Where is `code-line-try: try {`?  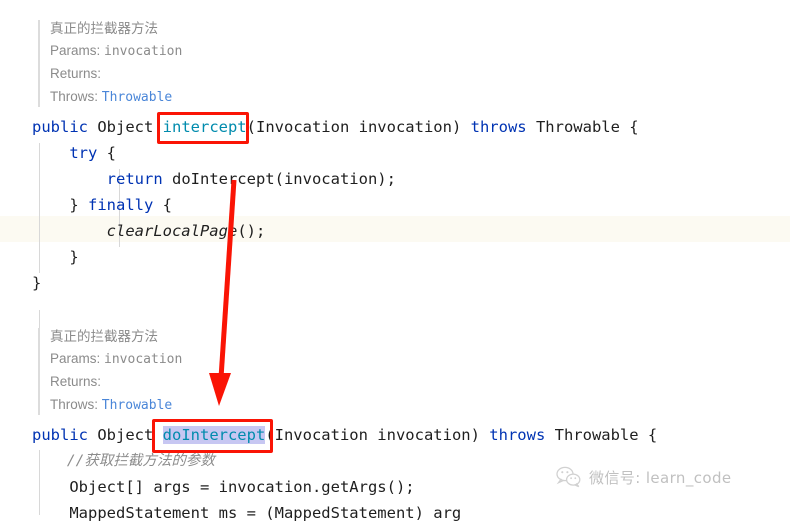 code-line-try: try { is located at coordinates (74, 153).